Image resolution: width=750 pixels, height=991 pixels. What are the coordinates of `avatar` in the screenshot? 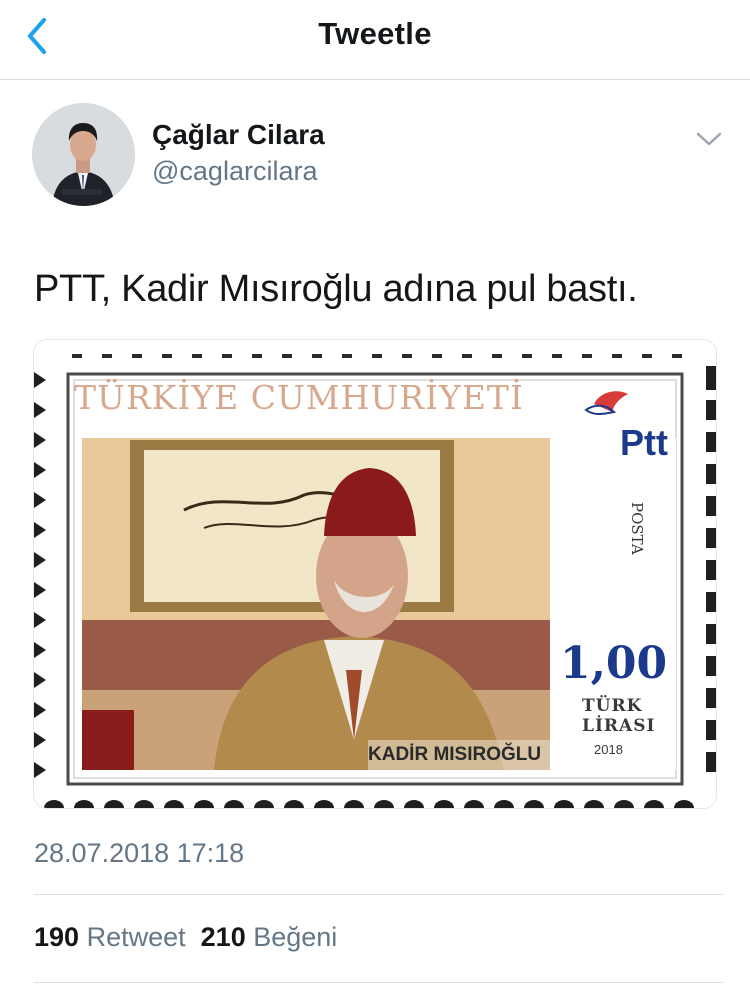 It's located at (83, 154).